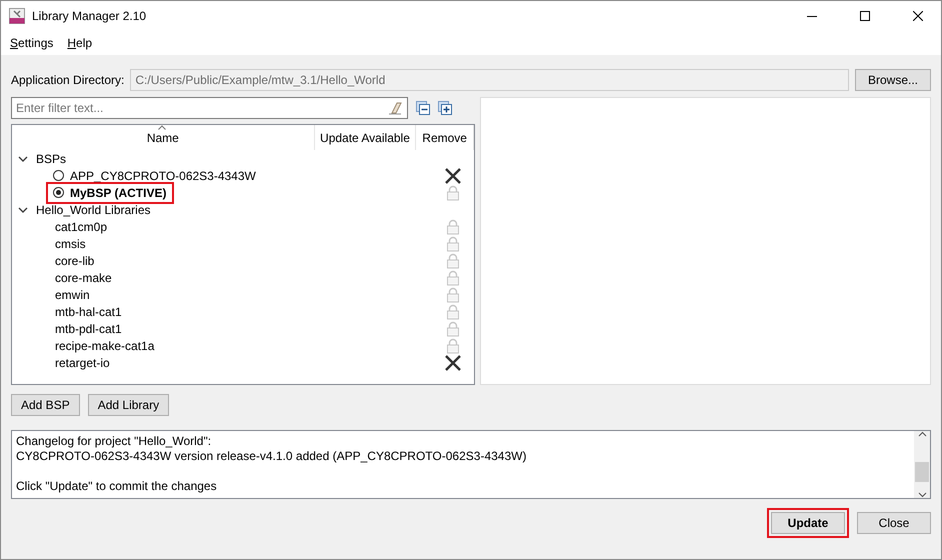  What do you see at coordinates (93, 209) in the screenshot?
I see `tree-group: Hello_World Libraries` at bounding box center [93, 209].